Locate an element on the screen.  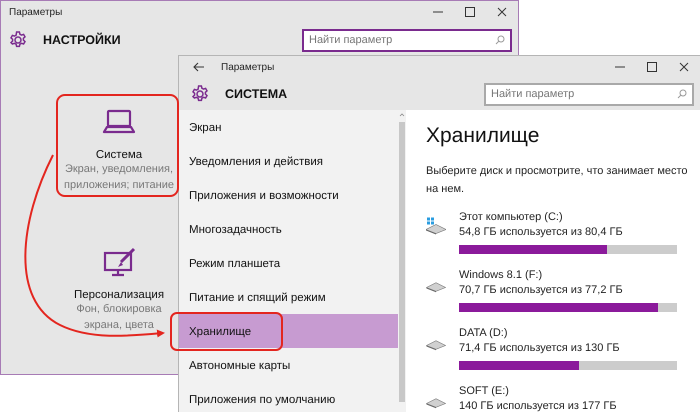
sidebar-item: Многозадачность is located at coordinates (288, 229).